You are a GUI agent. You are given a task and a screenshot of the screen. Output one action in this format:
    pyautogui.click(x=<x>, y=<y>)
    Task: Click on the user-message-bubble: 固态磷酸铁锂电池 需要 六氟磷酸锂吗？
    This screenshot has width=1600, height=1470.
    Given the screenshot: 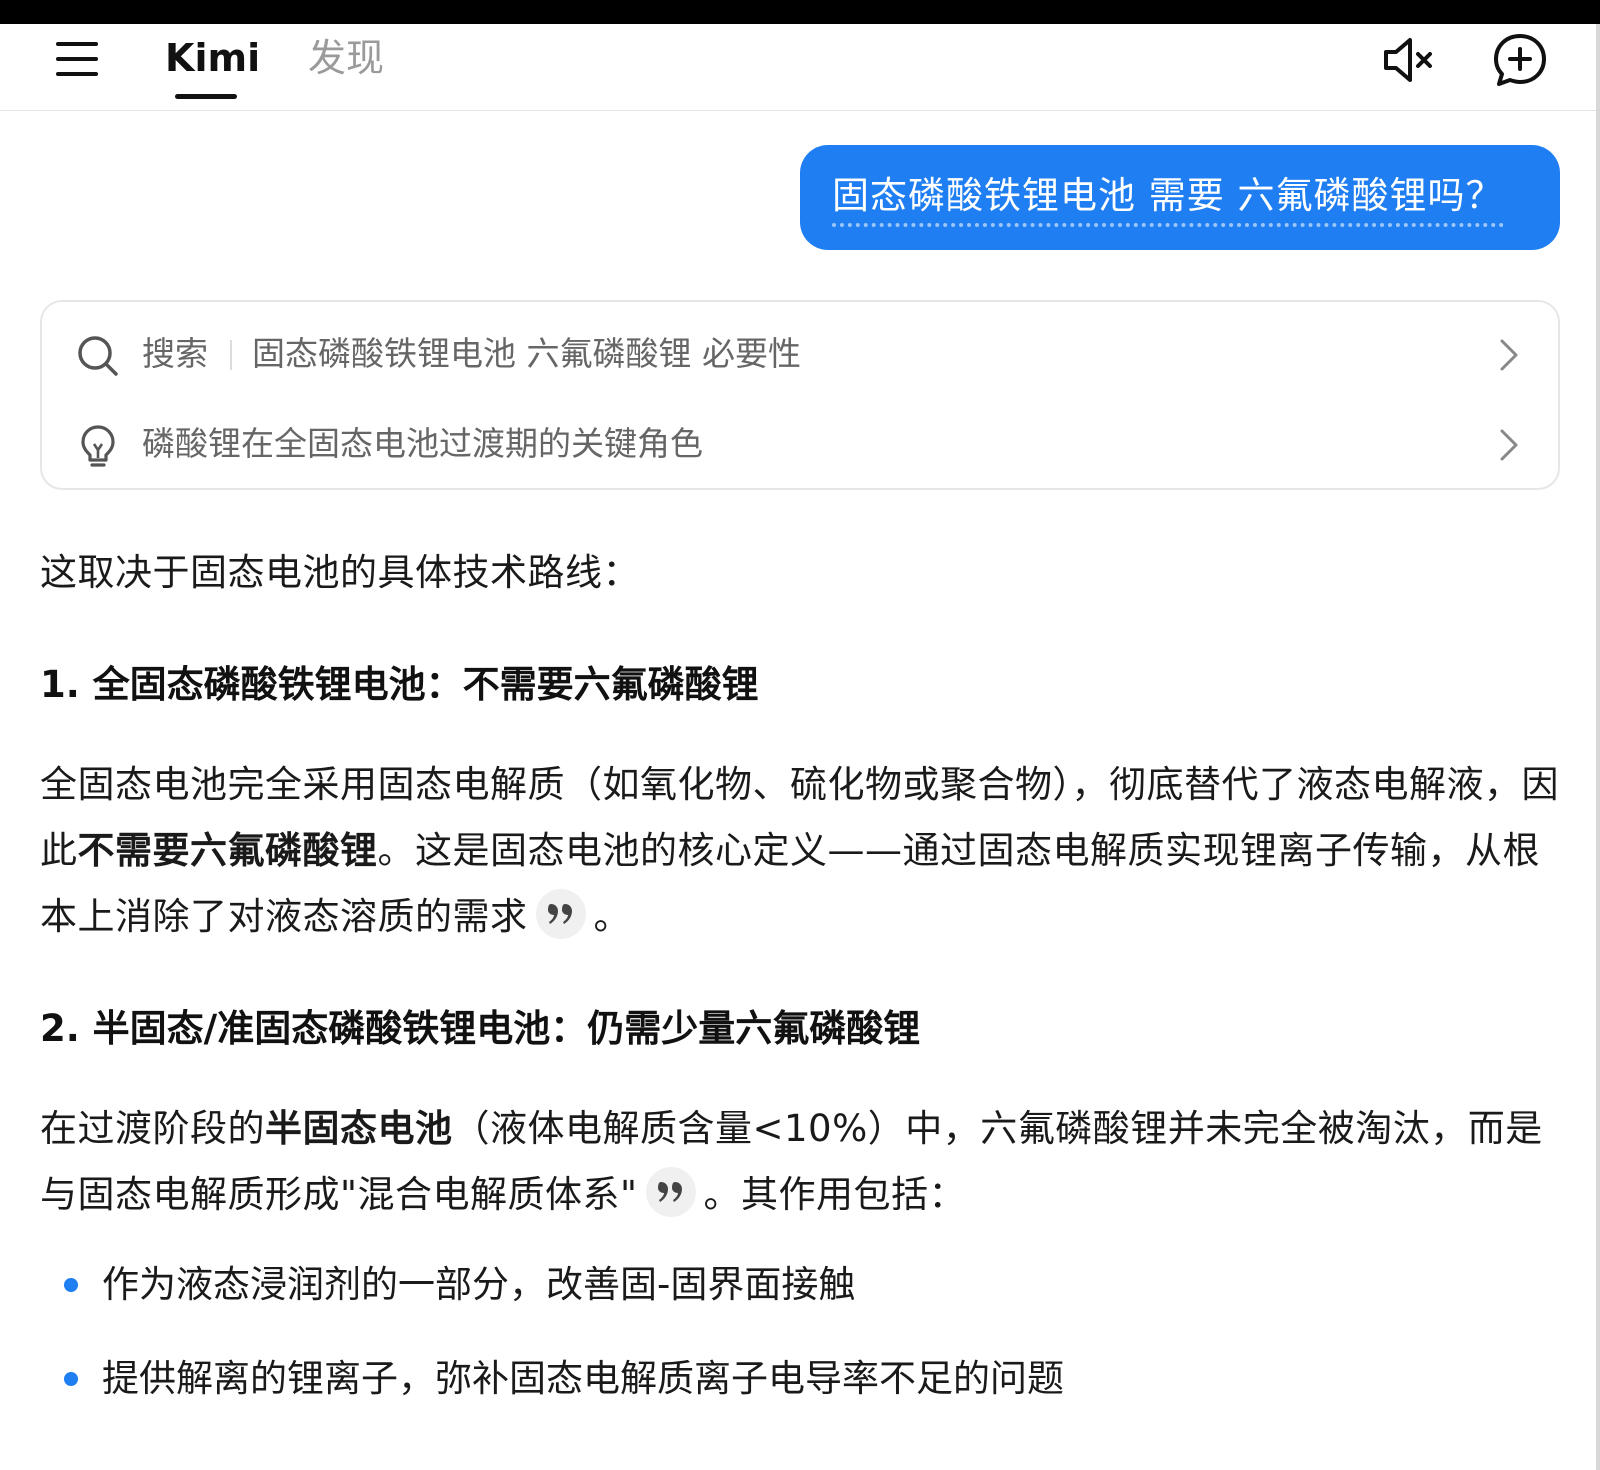 What is the action you would take?
    pyautogui.click(x=1180, y=197)
    